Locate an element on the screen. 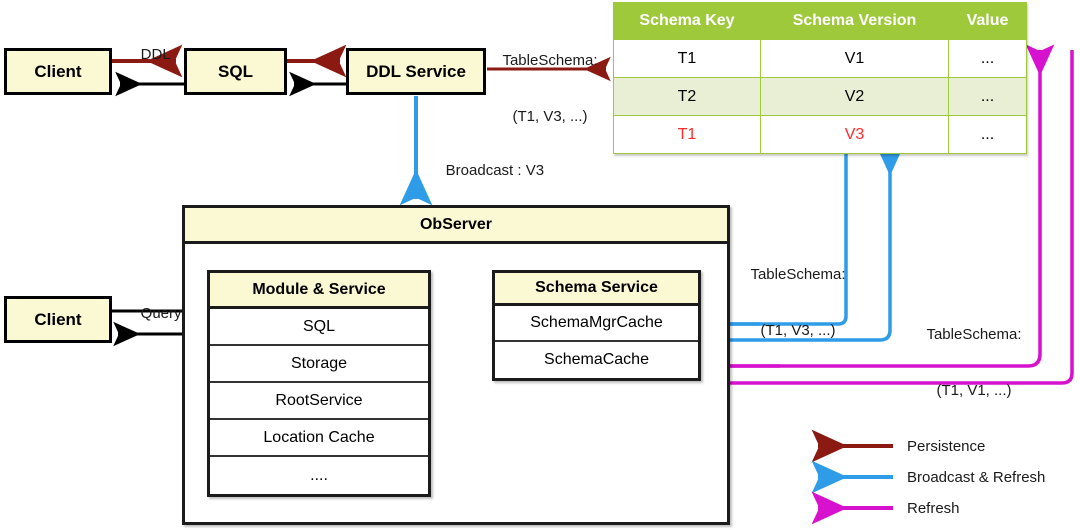  edge-label-ddl-text: DDL is located at coordinates (155, 54).